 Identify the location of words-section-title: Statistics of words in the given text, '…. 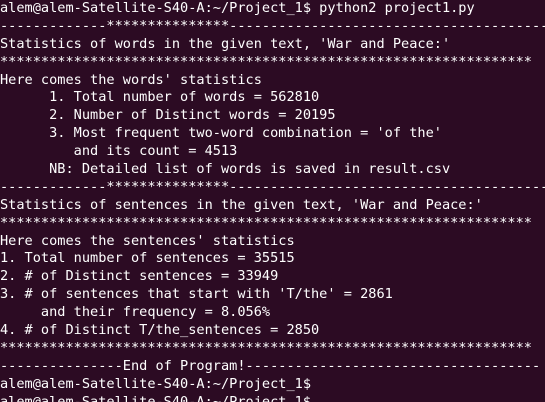
(225, 43).